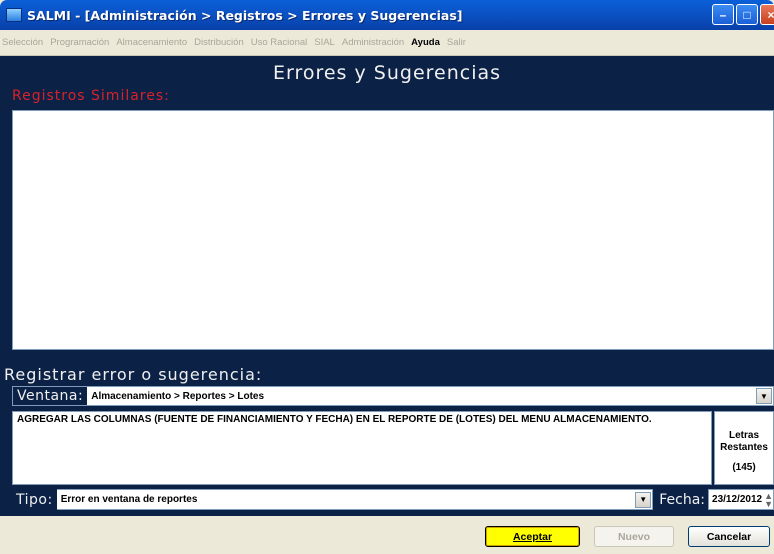 The image size is (774, 554). I want to click on accept-button-label: Aceptar, so click(532, 536).